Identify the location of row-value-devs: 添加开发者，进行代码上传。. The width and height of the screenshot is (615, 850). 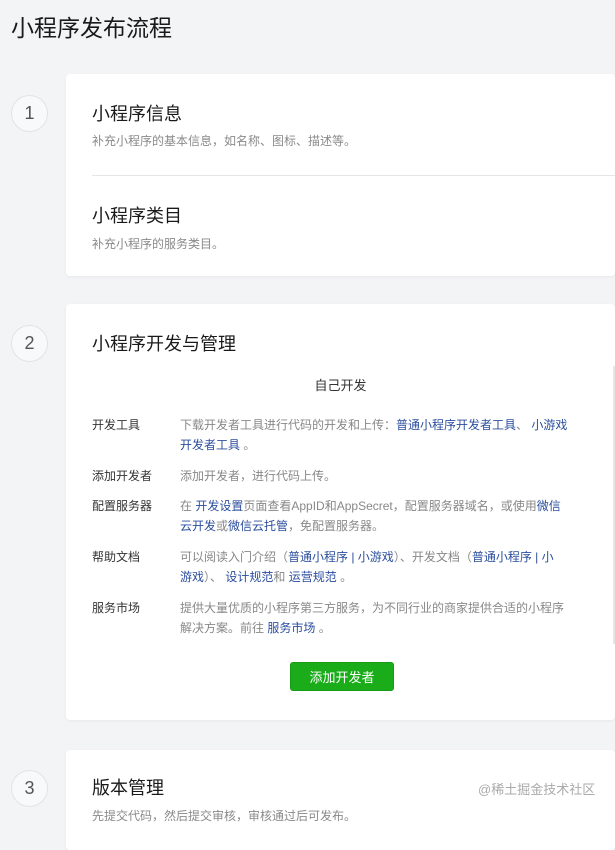
(258, 476).